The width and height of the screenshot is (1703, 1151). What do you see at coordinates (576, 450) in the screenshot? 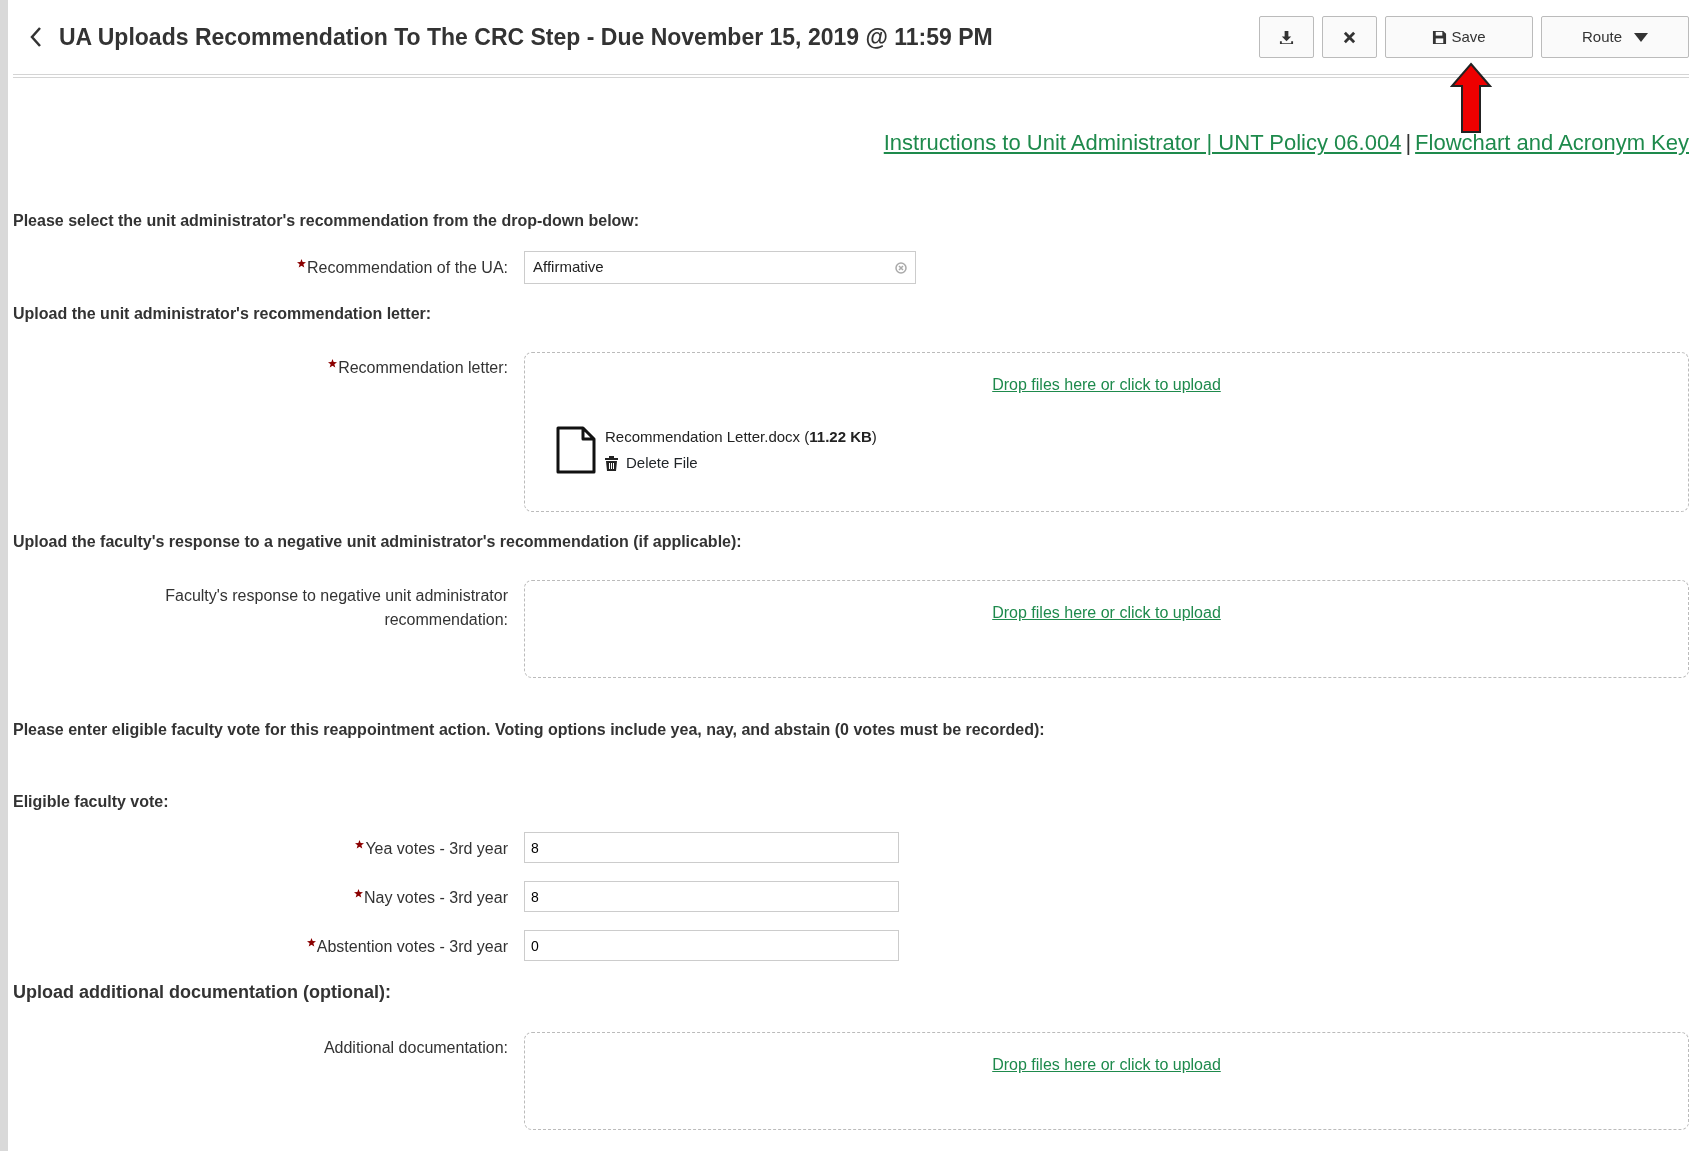
I see `document-icon` at bounding box center [576, 450].